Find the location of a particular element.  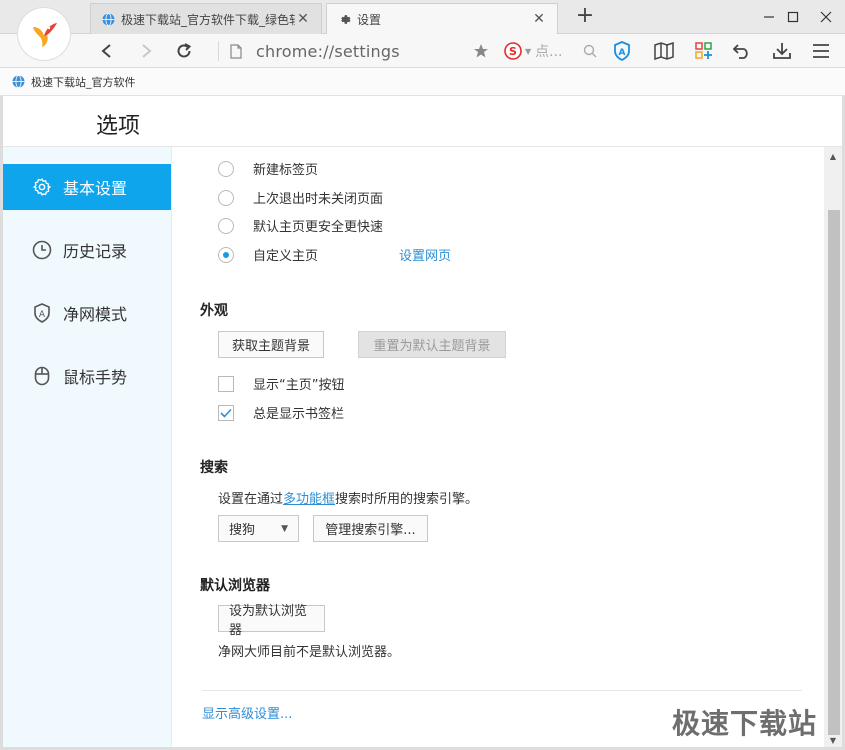

show-bookmarks-bar-option: 总是显示书签栏 is located at coordinates (281, 412).